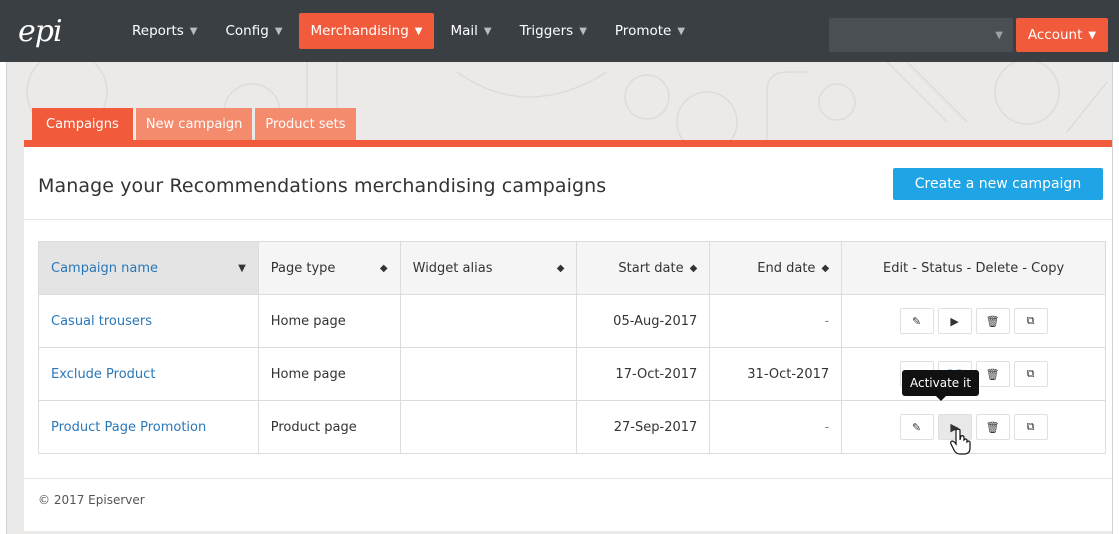  Describe the element at coordinates (303, 268) in the screenshot. I see `header-page-type-label: Page type` at that location.